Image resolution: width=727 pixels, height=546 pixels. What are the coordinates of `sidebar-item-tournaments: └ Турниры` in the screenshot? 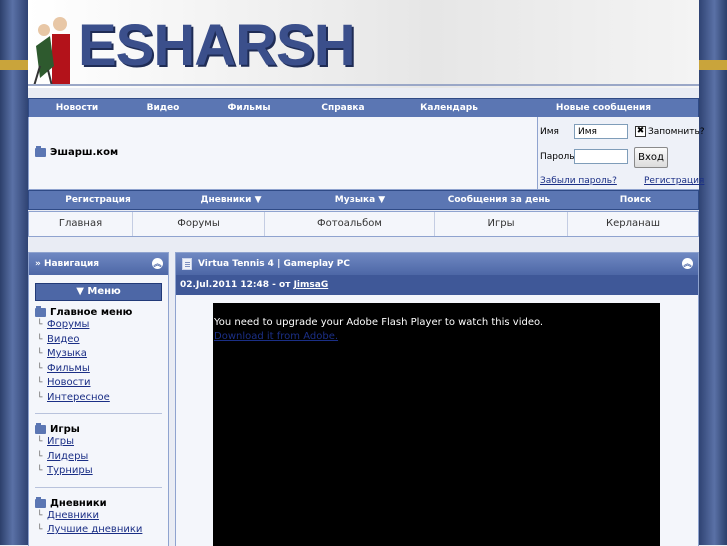 It's located at (102, 471).